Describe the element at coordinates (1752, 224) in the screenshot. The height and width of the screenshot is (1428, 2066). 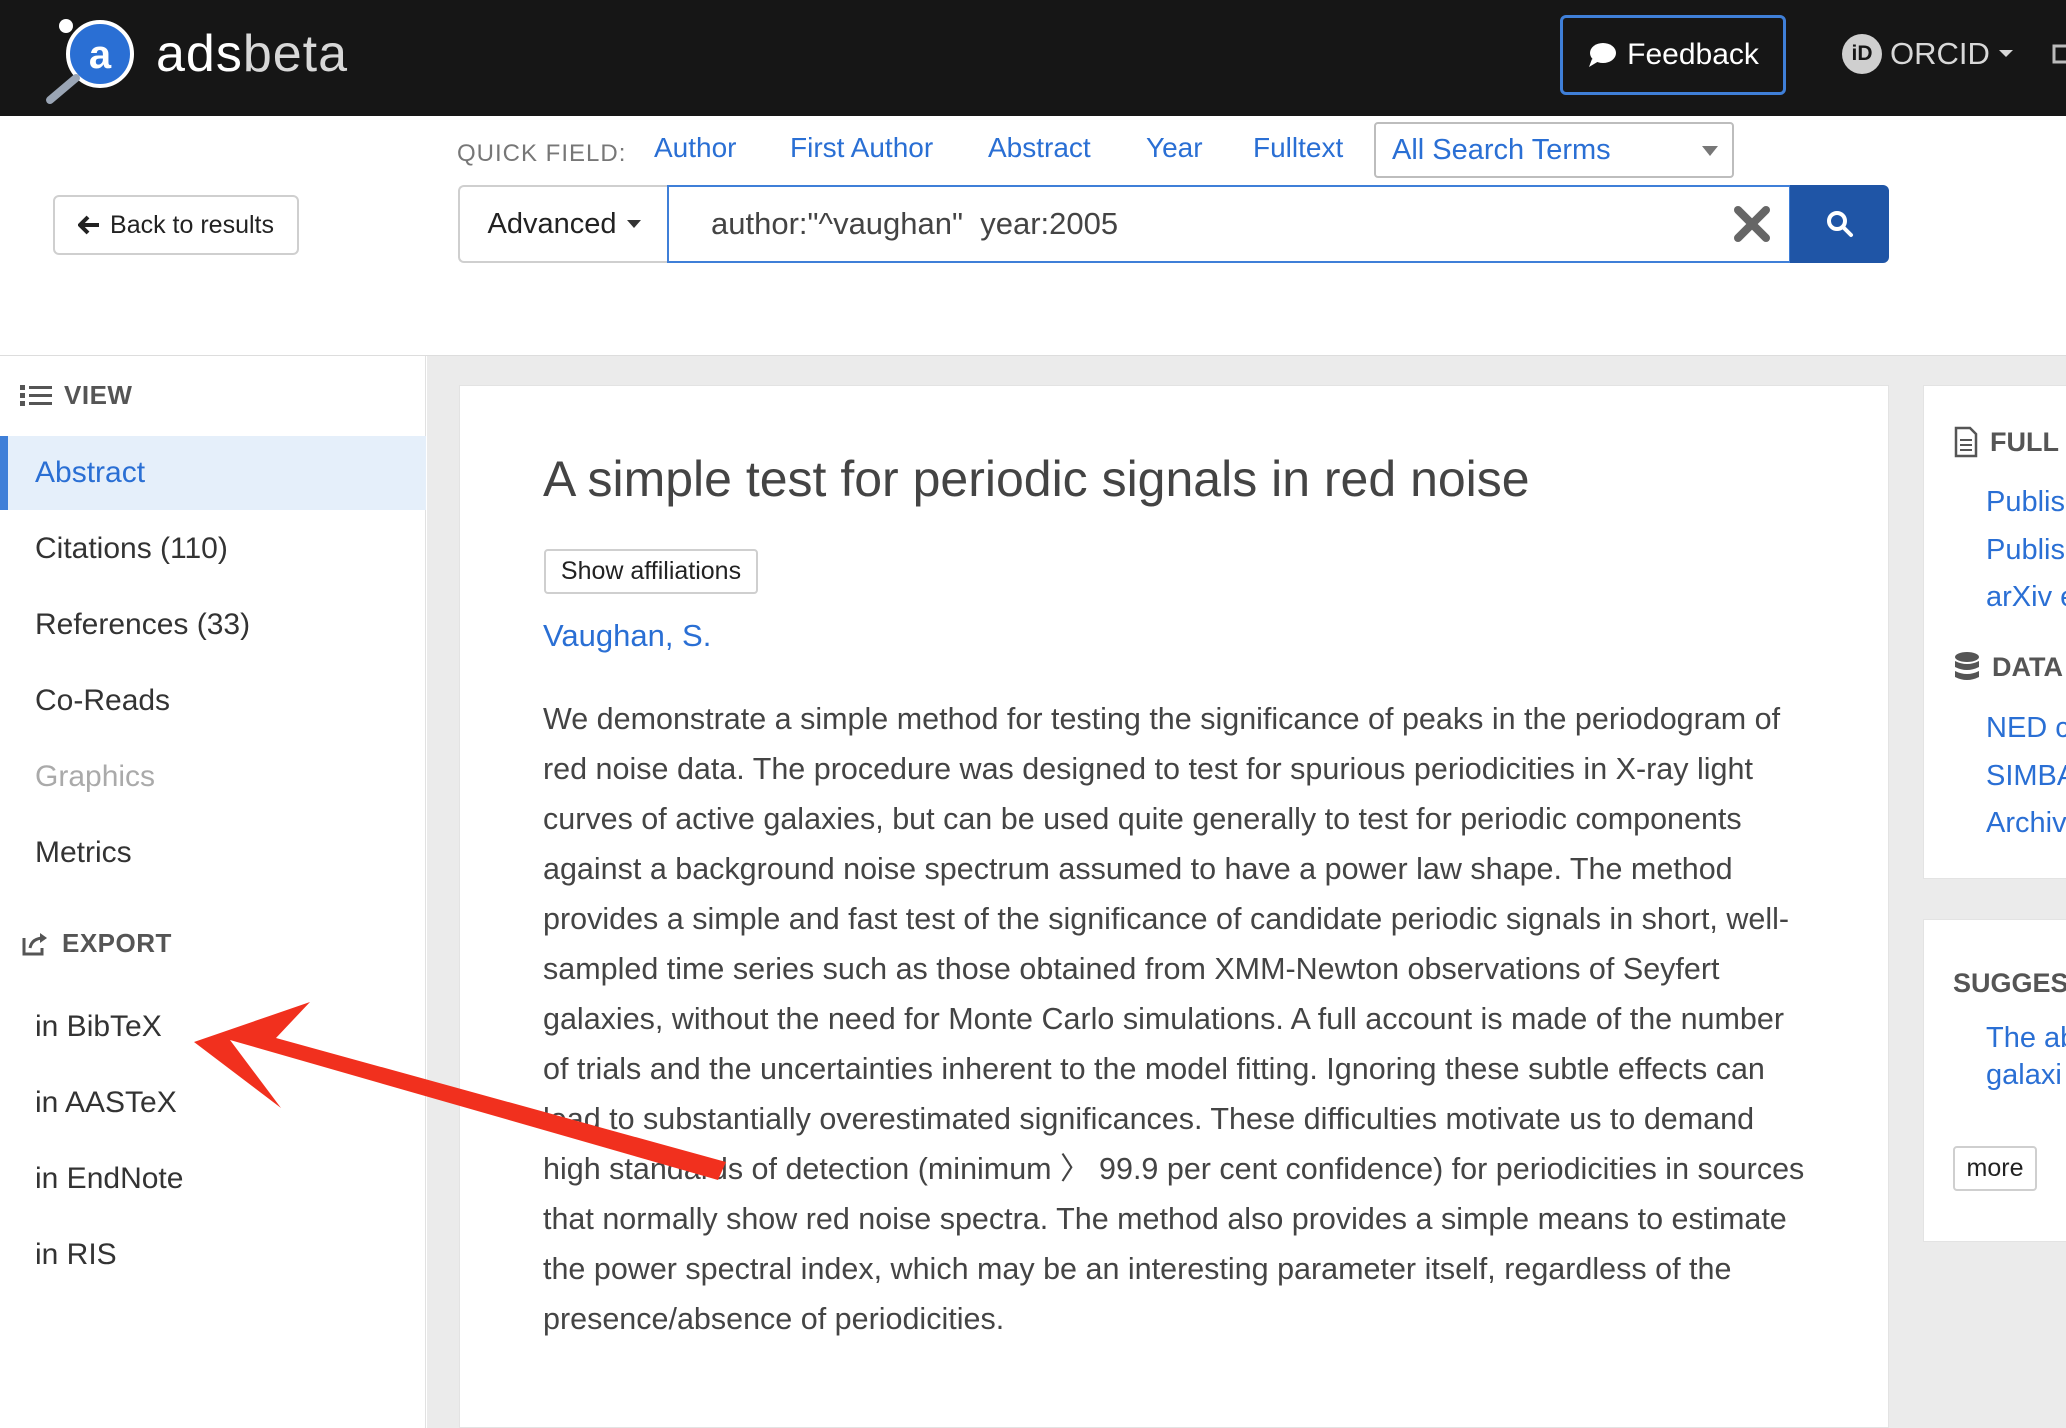
I see `close-icon` at that location.